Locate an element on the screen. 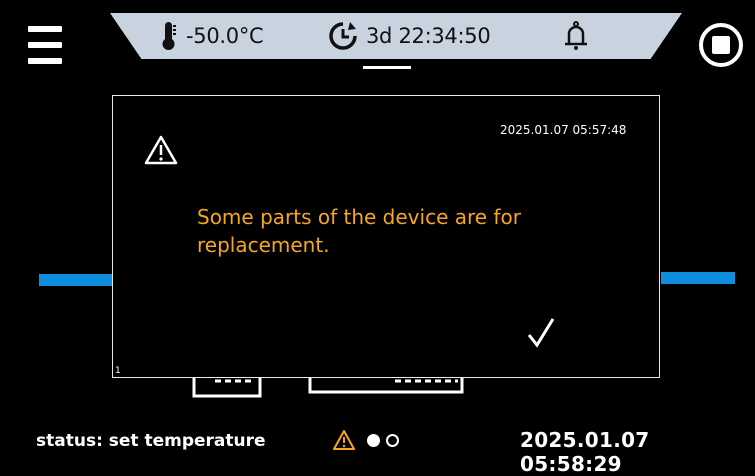 This screenshot has height=476, width=755. thermometer-icon is located at coordinates (169, 36).